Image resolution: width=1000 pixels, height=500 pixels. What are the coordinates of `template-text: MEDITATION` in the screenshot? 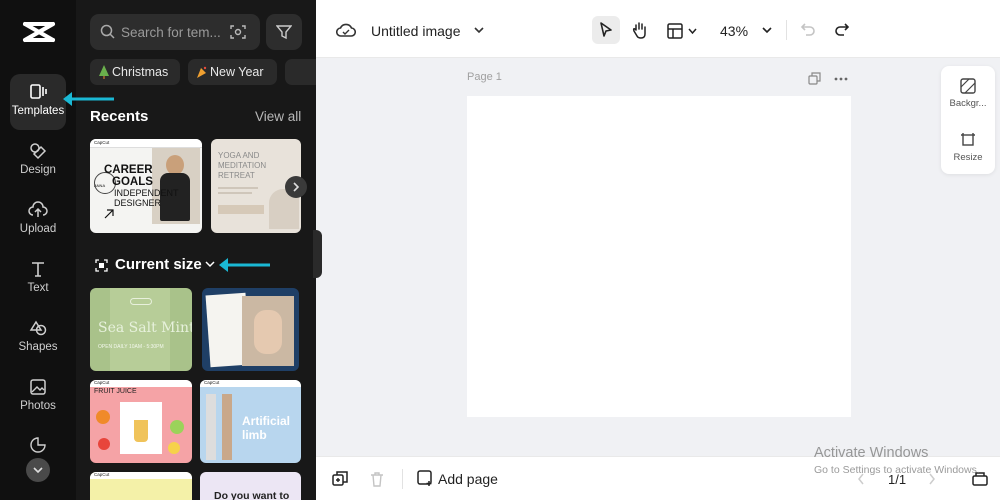 It's located at (242, 165).